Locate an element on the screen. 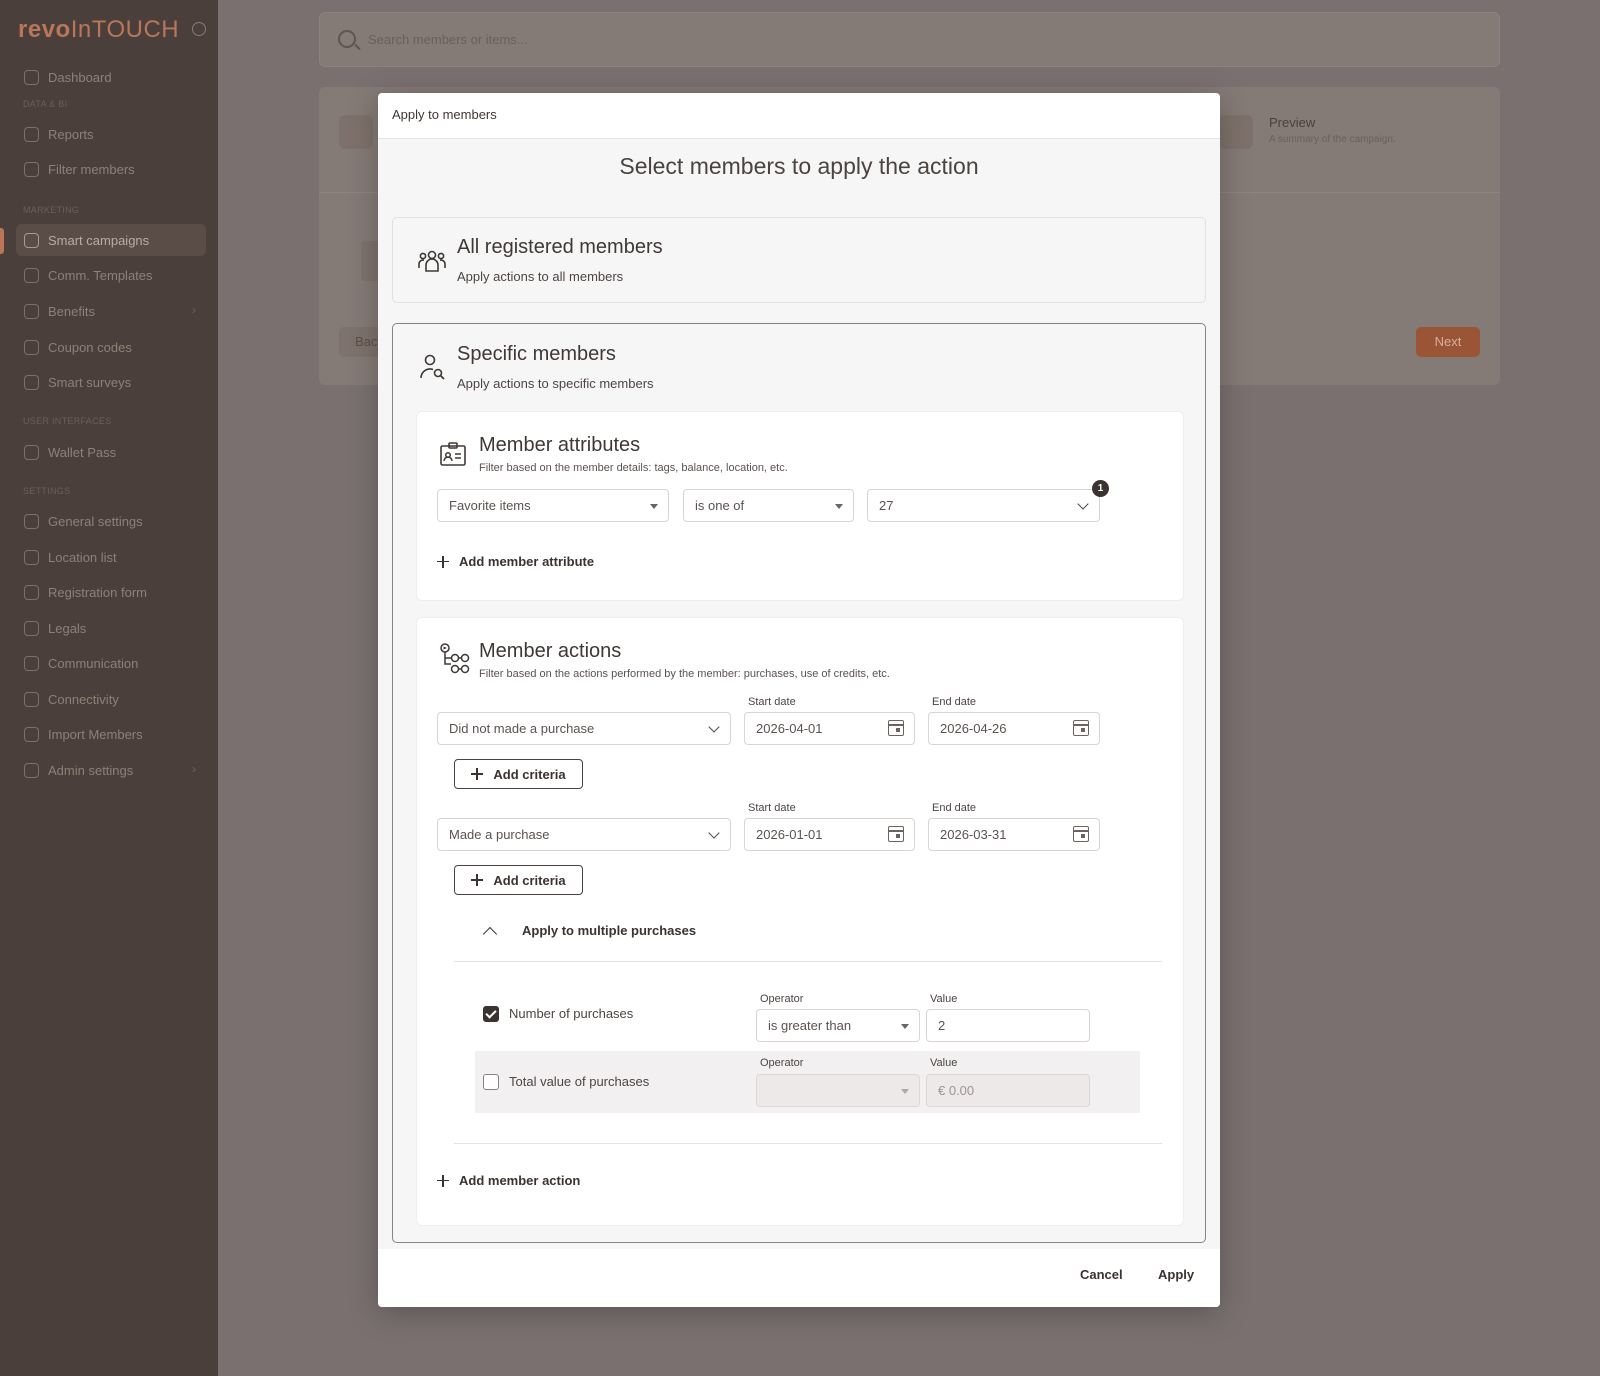 Image resolution: width=1600 pixels, height=1376 pixels. sidebar-item-wallet-pass: Wallet Pass is located at coordinates (111, 452).